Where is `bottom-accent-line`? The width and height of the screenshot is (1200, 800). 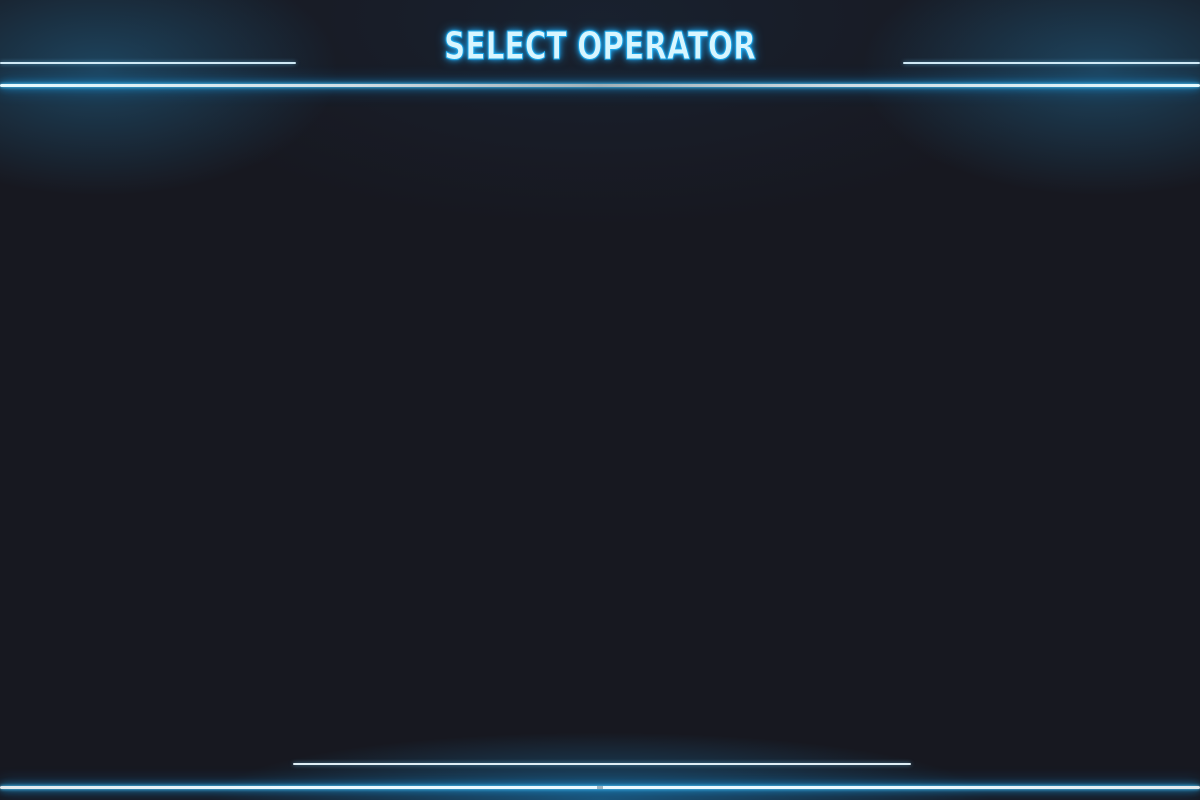
bottom-accent-line is located at coordinates (602, 764).